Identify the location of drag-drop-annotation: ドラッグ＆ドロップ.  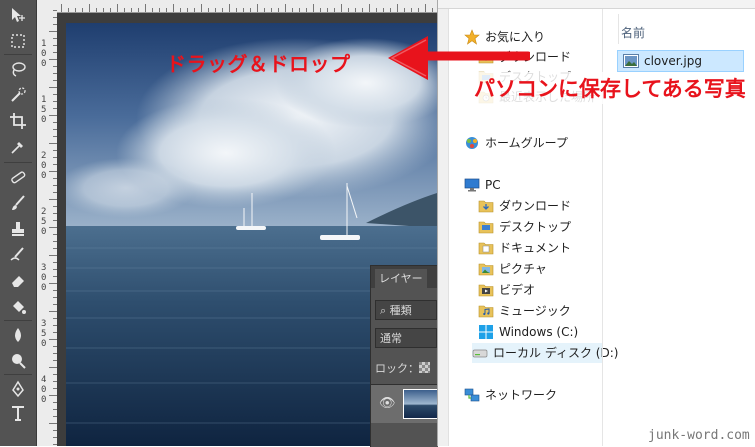
(258, 64).